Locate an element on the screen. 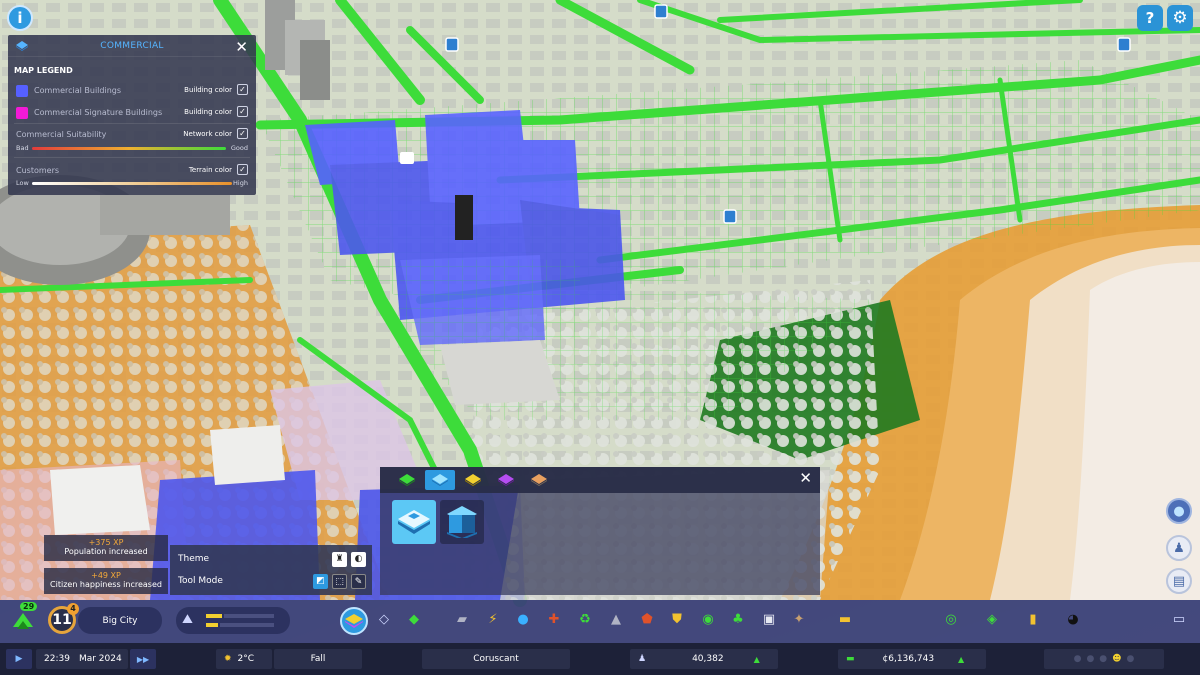 Image resolution: width=1200 pixels, height=675 pixels. info-button: i is located at coordinates (20, 18).